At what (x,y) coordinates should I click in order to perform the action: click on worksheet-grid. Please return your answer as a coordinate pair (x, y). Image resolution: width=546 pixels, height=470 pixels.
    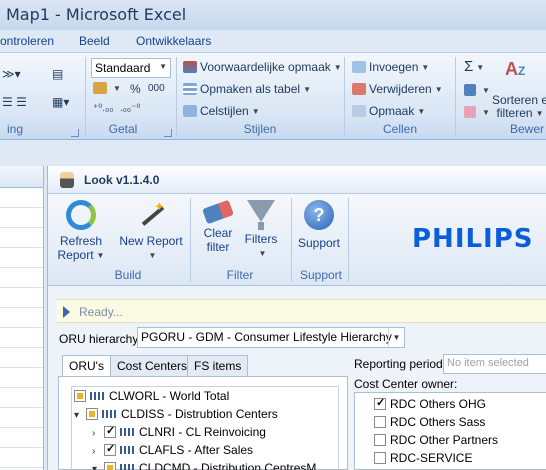
    Looking at the image, I should click on (22, 318).